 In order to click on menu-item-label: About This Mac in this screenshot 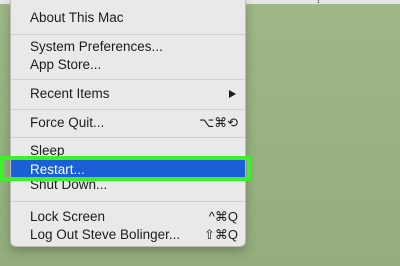, I will do `click(77, 17)`.